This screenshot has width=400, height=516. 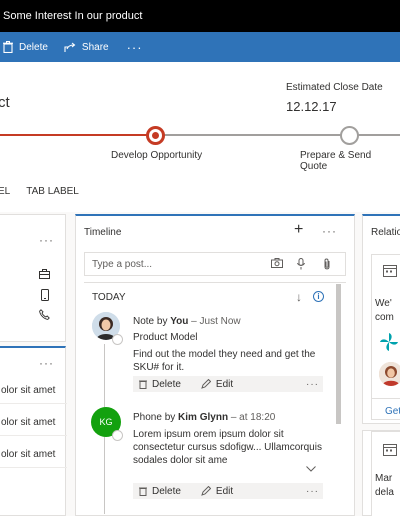 I want to click on estimated-close-label: Estimated Close Date, so click(x=334, y=87).